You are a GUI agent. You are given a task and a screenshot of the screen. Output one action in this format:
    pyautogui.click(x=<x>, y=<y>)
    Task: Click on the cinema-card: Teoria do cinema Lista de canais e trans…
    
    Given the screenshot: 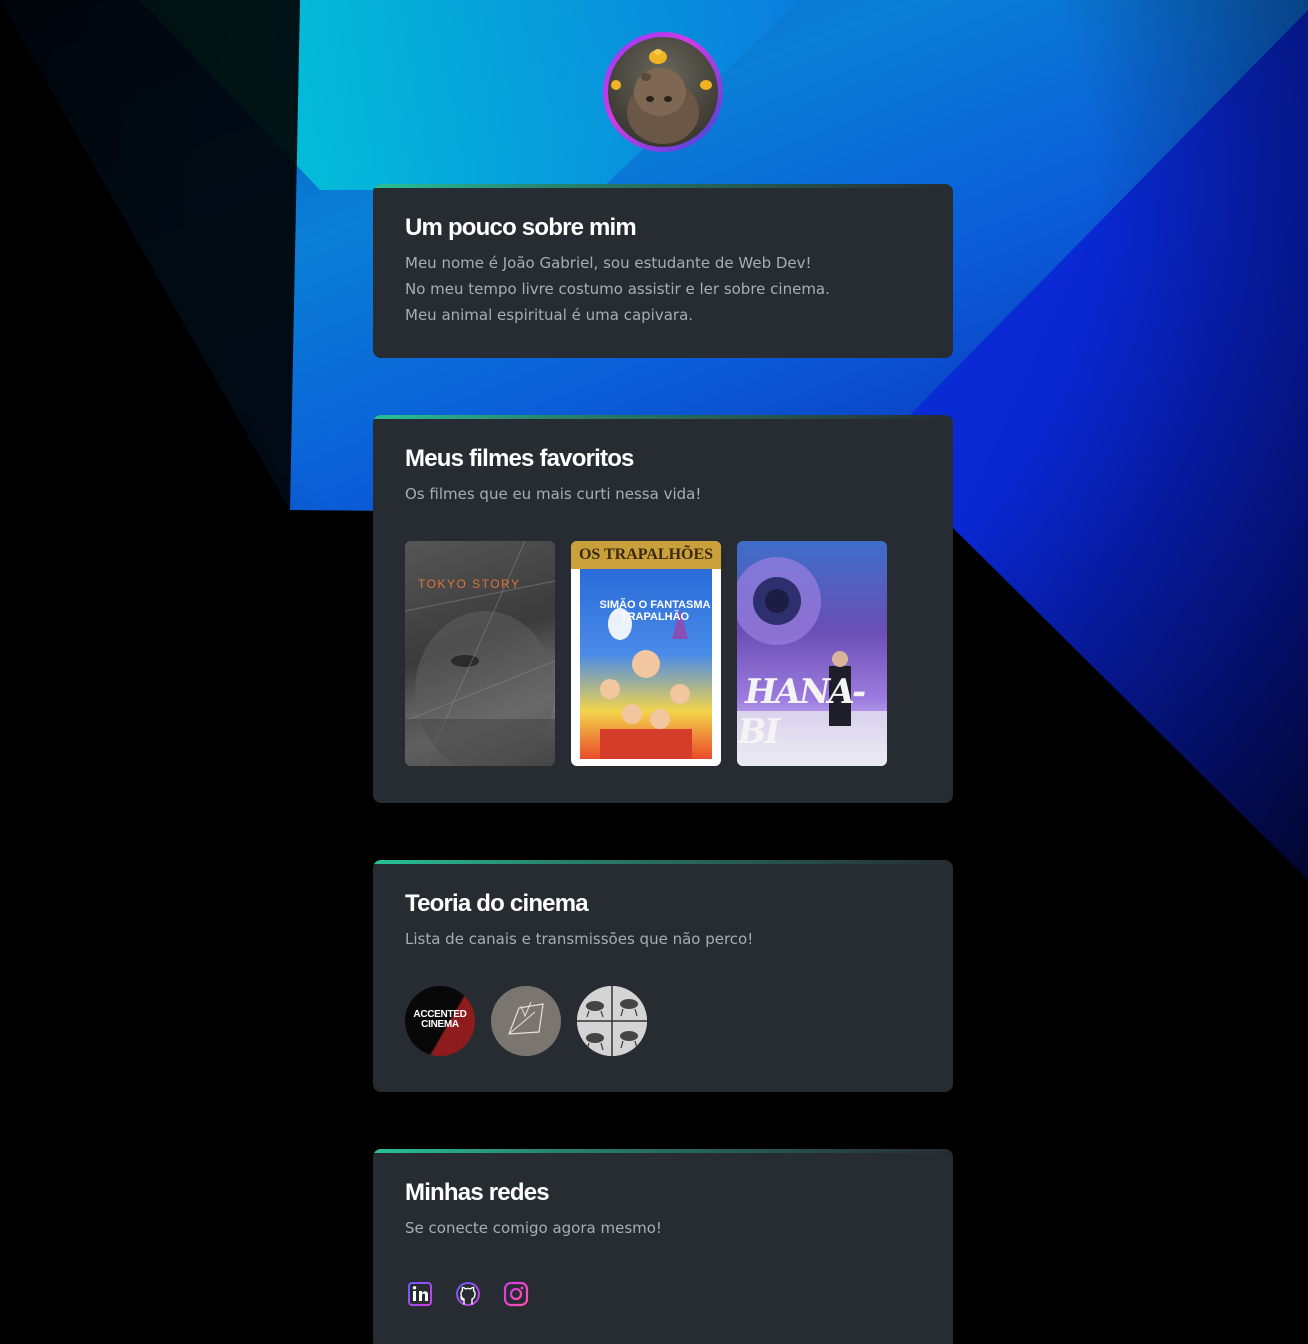 What is the action you would take?
    pyautogui.click(x=663, y=976)
    